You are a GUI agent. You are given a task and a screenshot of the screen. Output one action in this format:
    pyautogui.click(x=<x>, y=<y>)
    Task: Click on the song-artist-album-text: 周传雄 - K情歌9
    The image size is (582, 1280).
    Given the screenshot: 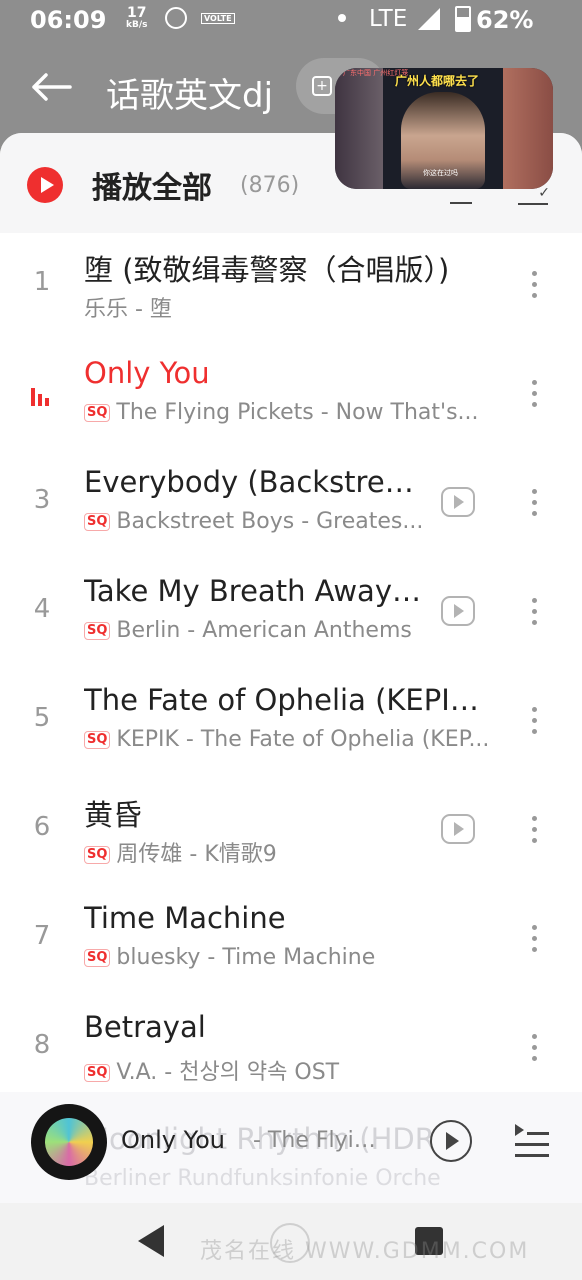 What is the action you would take?
    pyautogui.click(x=196, y=854)
    